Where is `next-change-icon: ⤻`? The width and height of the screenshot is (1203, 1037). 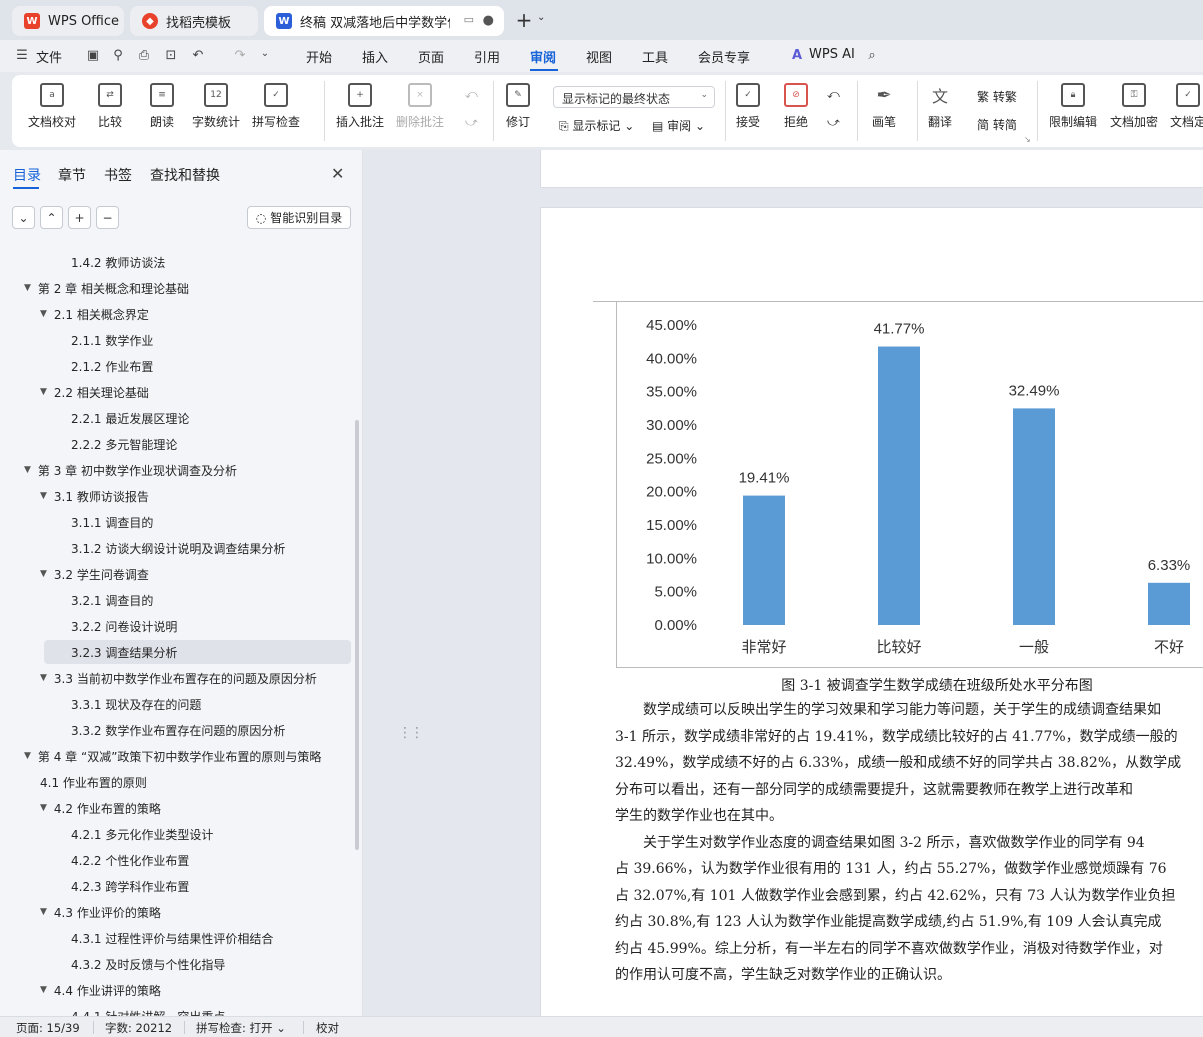 next-change-icon: ⤻ is located at coordinates (833, 122).